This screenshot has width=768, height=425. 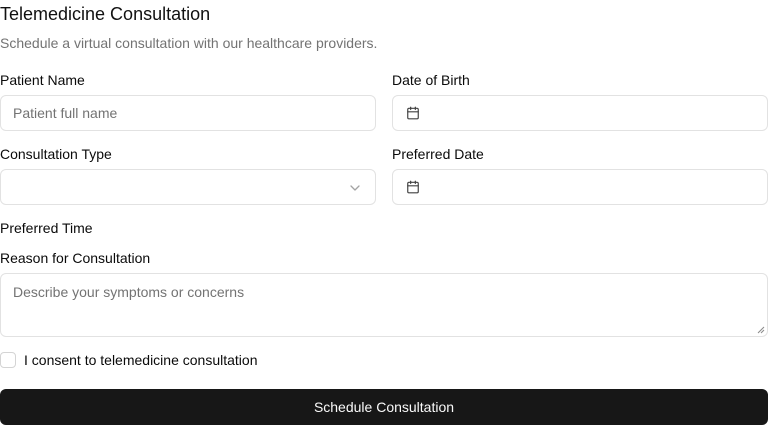 I want to click on date-of-birth-picker, so click(x=580, y=113).